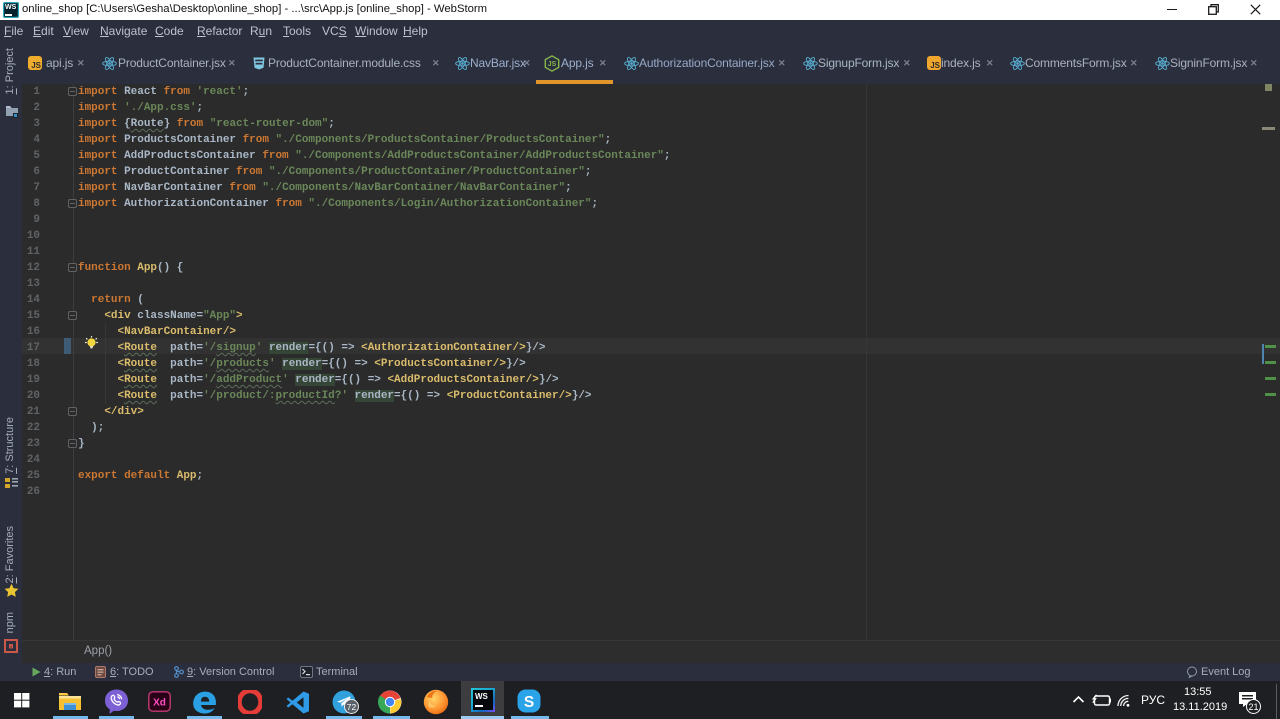  What do you see at coordinates (552, 64) in the screenshot?
I see `svg-text: JS` at bounding box center [552, 64].